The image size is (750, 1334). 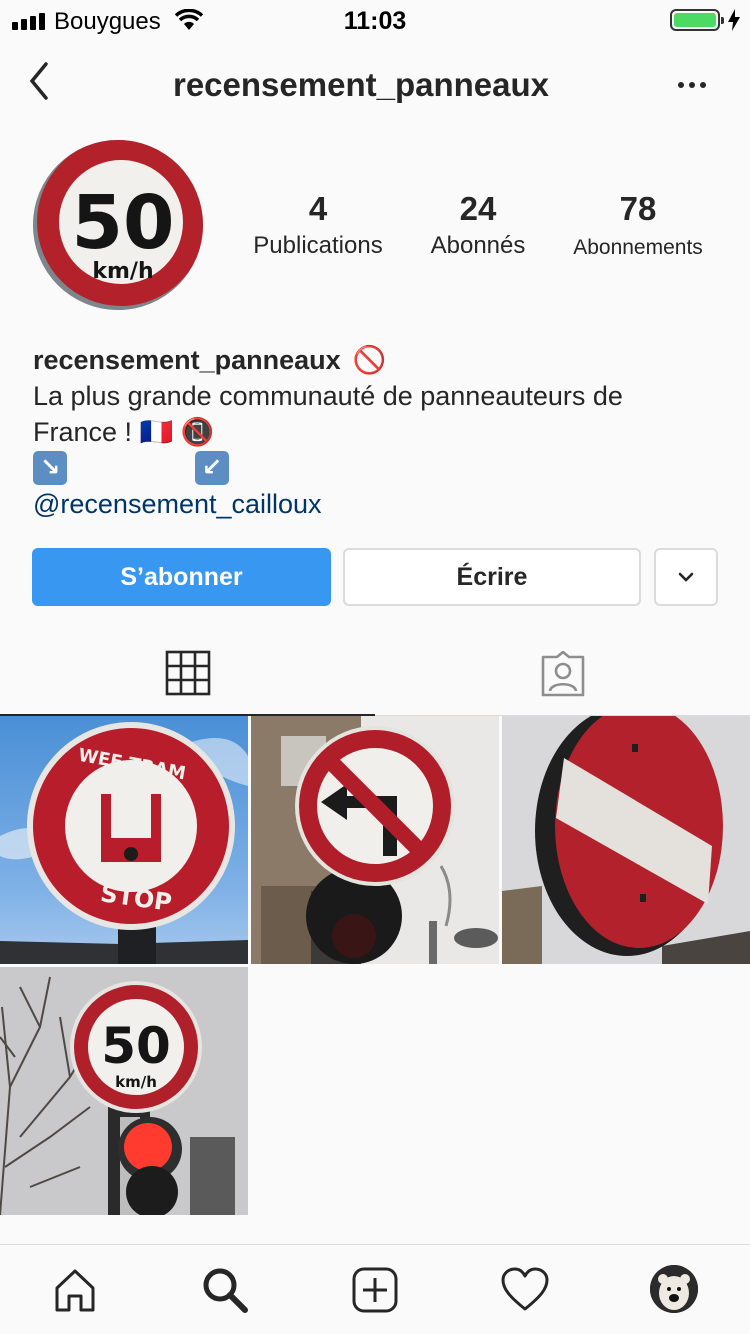 I want to click on charging-icon, so click(x=734, y=20).